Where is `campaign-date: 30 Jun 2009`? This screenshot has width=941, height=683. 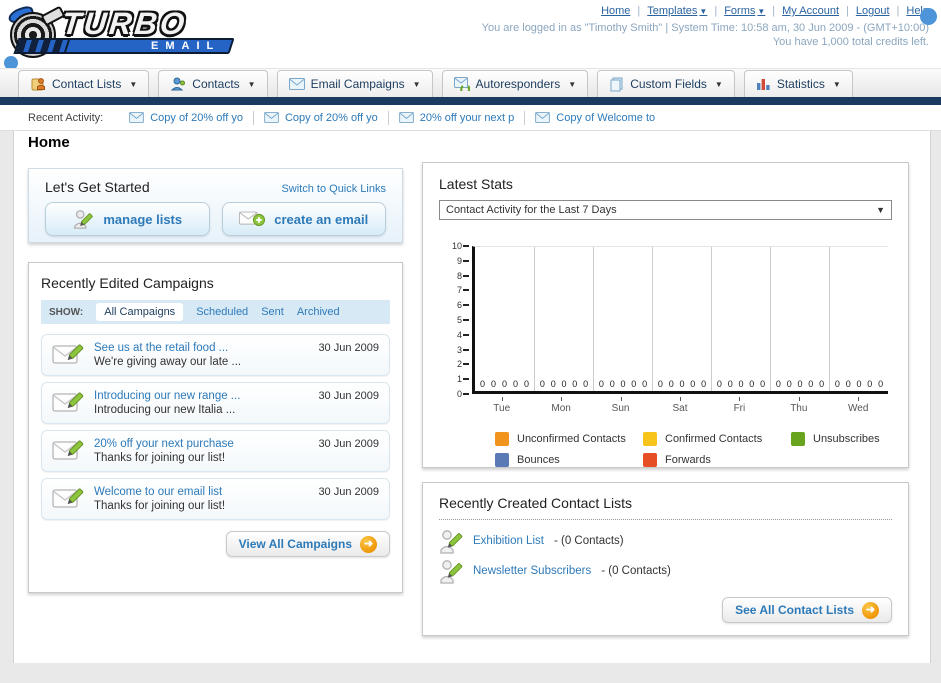 campaign-date: 30 Jun 2009 is located at coordinates (348, 396).